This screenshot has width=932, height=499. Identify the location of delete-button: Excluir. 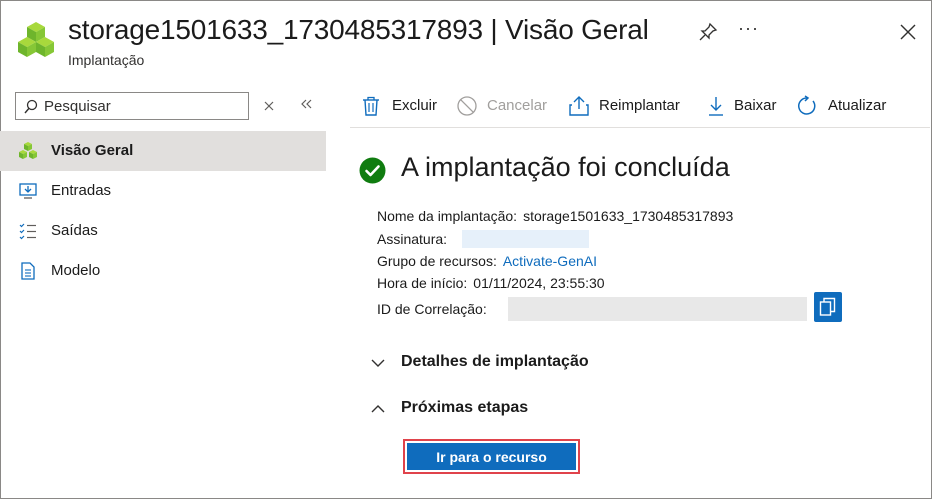
(400, 106).